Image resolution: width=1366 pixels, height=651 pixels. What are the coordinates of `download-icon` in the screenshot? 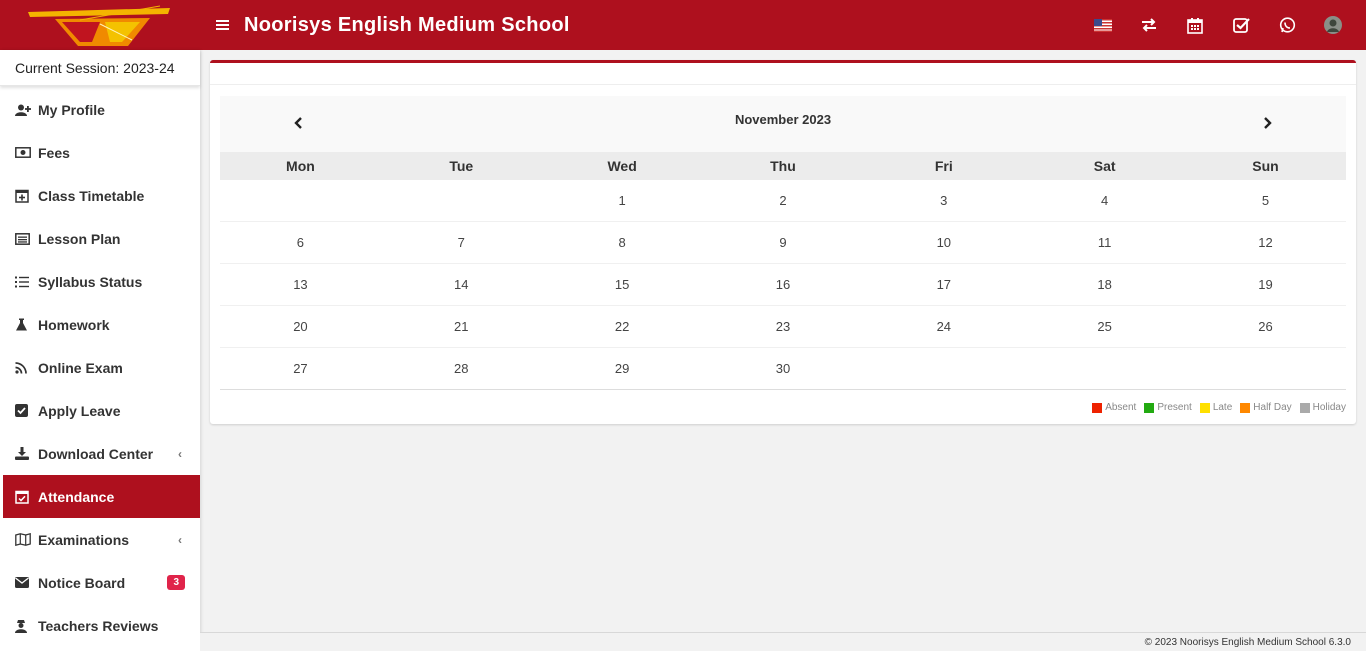 It's located at (26, 453).